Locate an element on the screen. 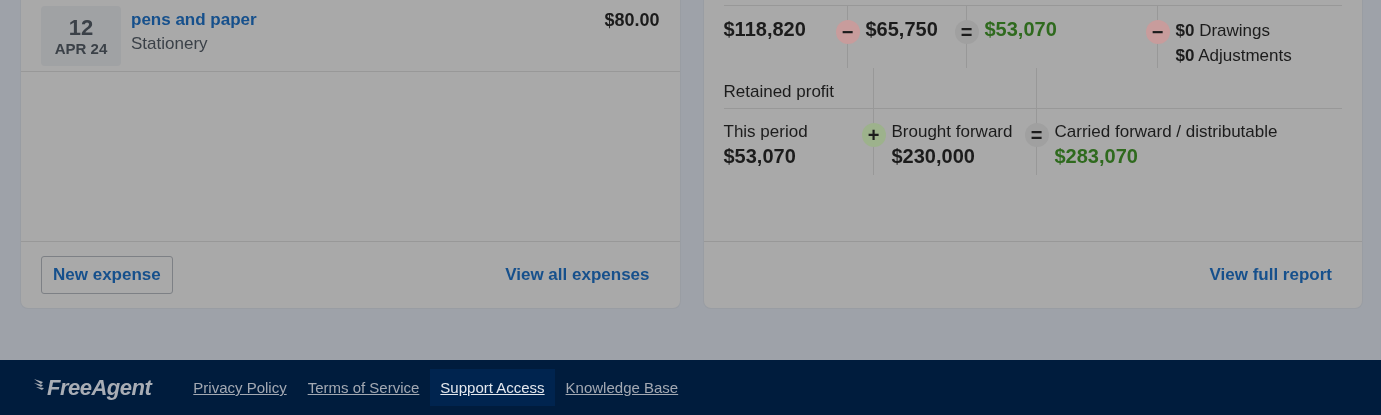  footer-link: Privacy Policy is located at coordinates (240, 387).